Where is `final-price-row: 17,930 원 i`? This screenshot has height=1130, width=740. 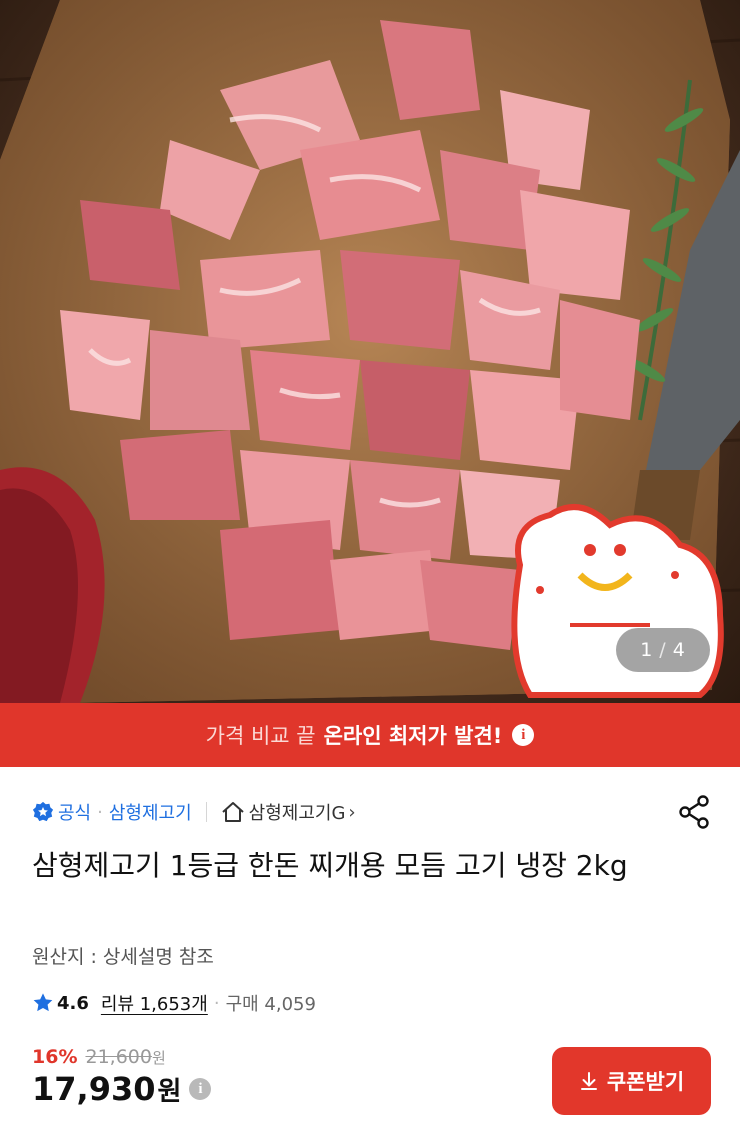
final-price-row: 17,930 원 i is located at coordinates (122, 1089).